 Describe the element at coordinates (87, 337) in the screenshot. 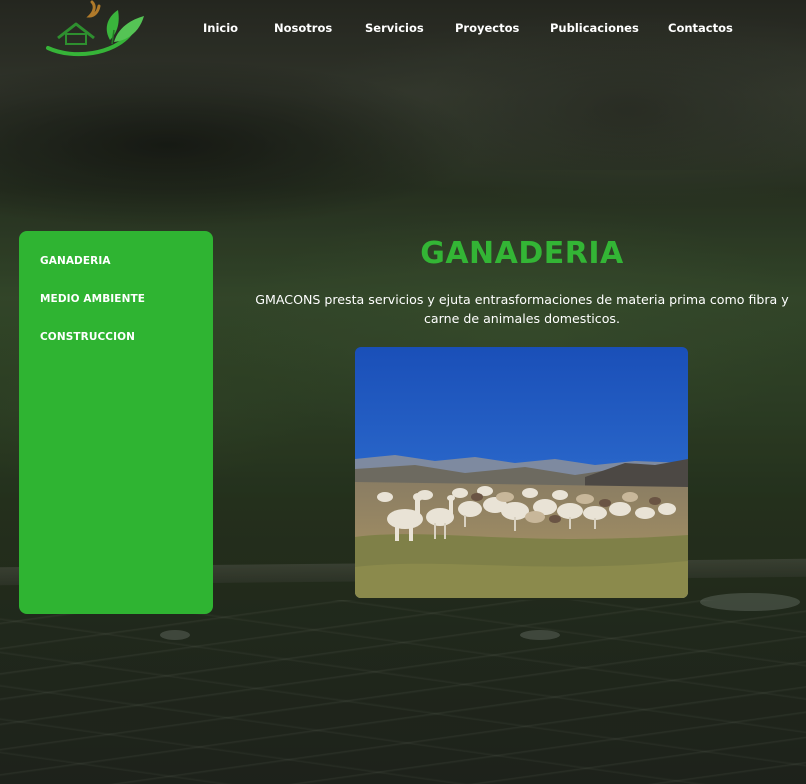

I see `sidebar-item-construccion: CONSTRUCCION` at that location.